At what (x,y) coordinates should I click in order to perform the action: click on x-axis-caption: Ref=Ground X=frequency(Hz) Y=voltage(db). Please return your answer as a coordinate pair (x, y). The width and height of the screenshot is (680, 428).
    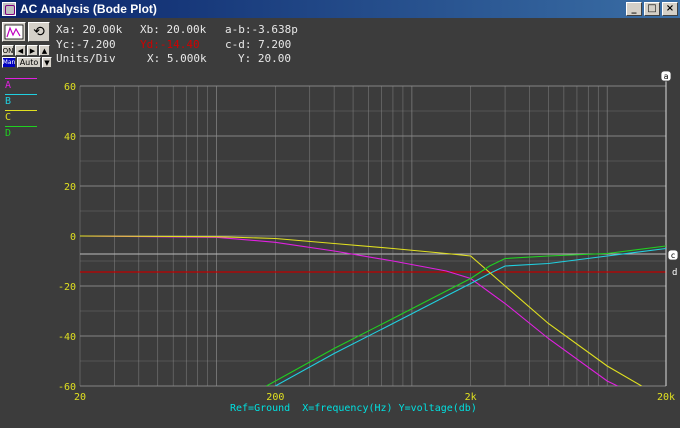
    Looking at the image, I should click on (353, 408).